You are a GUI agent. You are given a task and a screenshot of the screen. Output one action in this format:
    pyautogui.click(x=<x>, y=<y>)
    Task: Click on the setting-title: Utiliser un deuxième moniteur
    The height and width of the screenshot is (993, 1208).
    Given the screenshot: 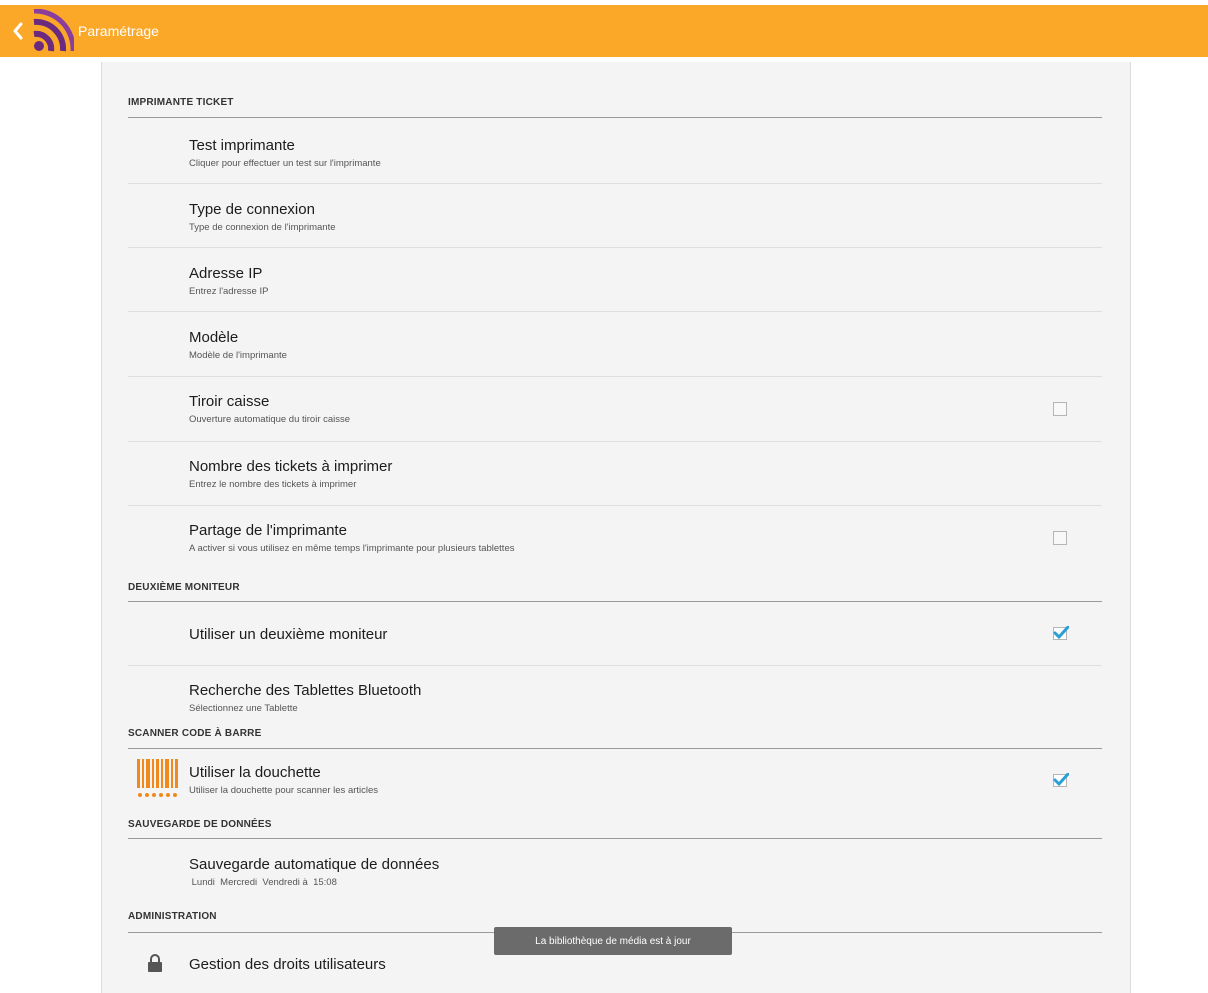 What is the action you would take?
    pyautogui.click(x=288, y=634)
    